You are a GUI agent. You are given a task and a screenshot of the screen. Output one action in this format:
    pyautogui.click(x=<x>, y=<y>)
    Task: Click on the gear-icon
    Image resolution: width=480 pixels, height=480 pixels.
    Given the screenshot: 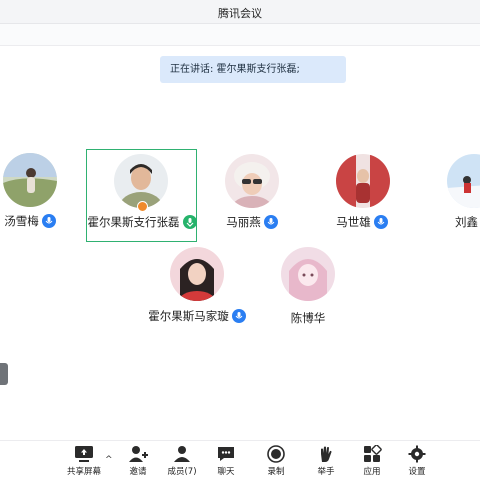 What is the action you would take?
    pyautogui.click(x=417, y=454)
    